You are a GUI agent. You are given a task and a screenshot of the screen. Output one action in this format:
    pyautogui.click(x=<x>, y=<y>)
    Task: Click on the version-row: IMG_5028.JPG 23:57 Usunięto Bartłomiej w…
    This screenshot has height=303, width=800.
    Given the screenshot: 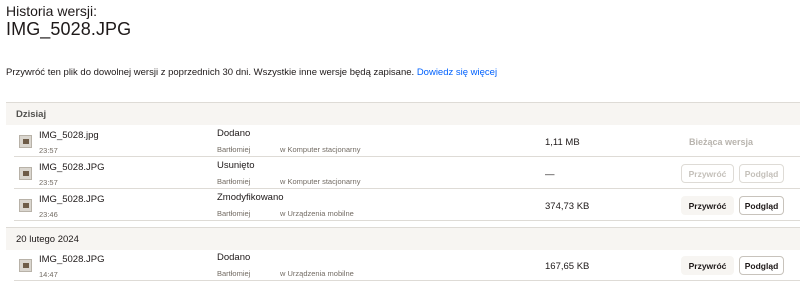 What is the action you would take?
    pyautogui.click(x=407, y=173)
    